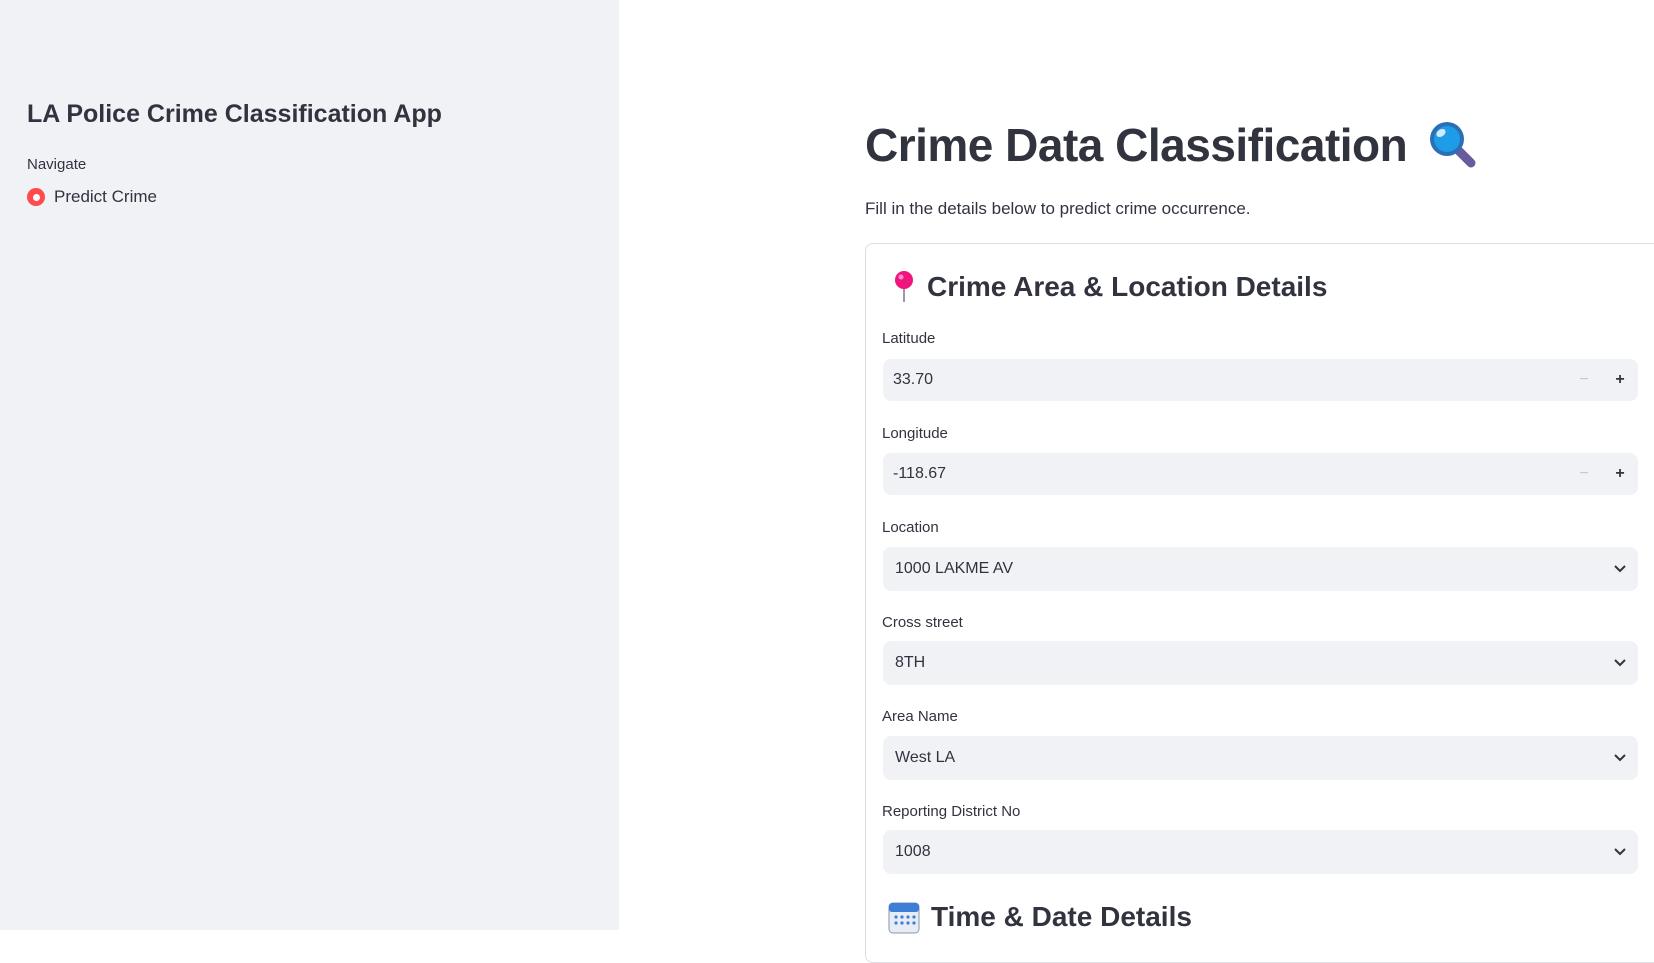 The height and width of the screenshot is (963, 1654). What do you see at coordinates (1260, 569) in the screenshot?
I see `location-select: 1000 LAKME AV` at bounding box center [1260, 569].